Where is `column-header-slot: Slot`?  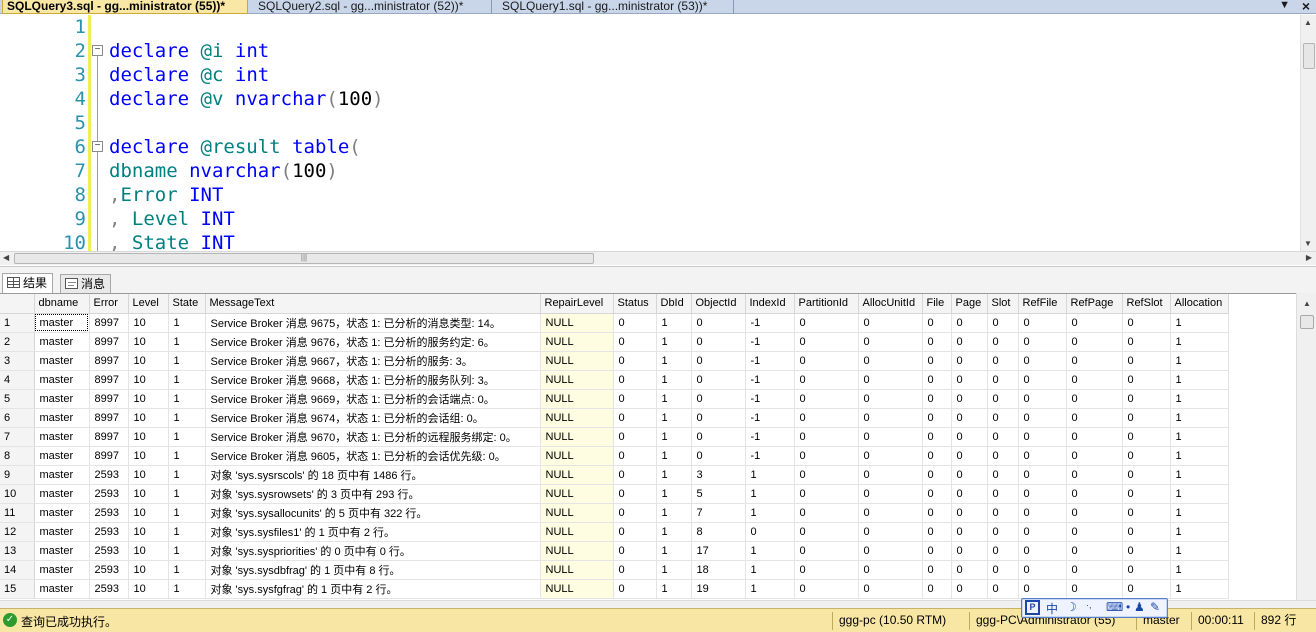 column-header-slot: Slot is located at coordinates (1003, 304).